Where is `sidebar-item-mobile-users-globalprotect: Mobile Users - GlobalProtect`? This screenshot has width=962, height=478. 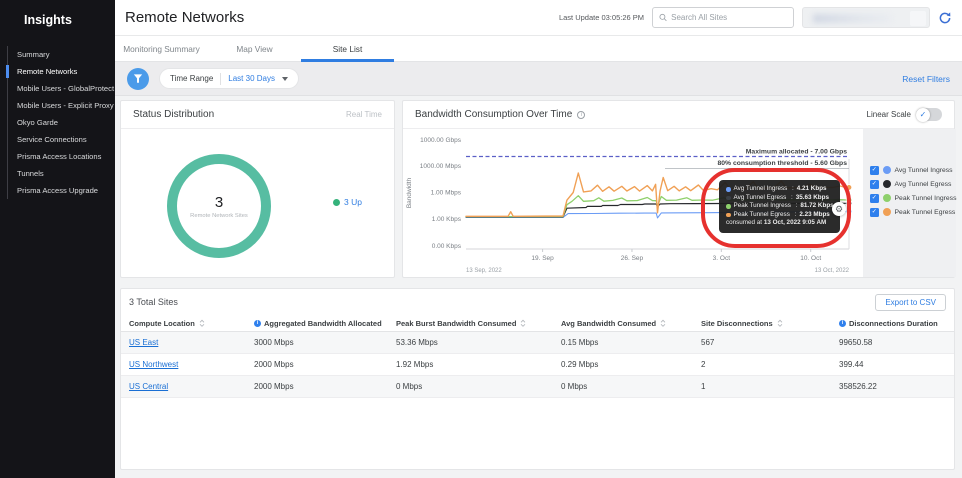 sidebar-item-mobile-users-globalprotect: Mobile Users - GlobalProtect is located at coordinates (61, 88).